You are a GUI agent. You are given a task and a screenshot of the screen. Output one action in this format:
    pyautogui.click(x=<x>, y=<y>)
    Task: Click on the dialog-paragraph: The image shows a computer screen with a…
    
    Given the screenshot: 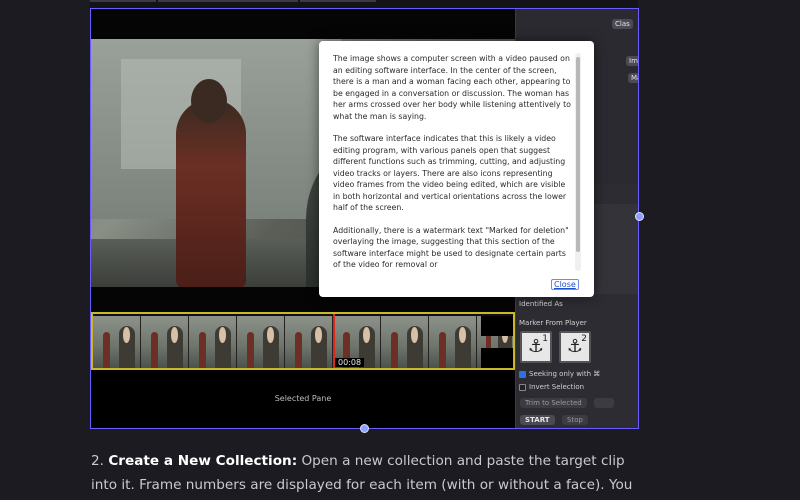 What is the action you would take?
    pyautogui.click(x=452, y=87)
    